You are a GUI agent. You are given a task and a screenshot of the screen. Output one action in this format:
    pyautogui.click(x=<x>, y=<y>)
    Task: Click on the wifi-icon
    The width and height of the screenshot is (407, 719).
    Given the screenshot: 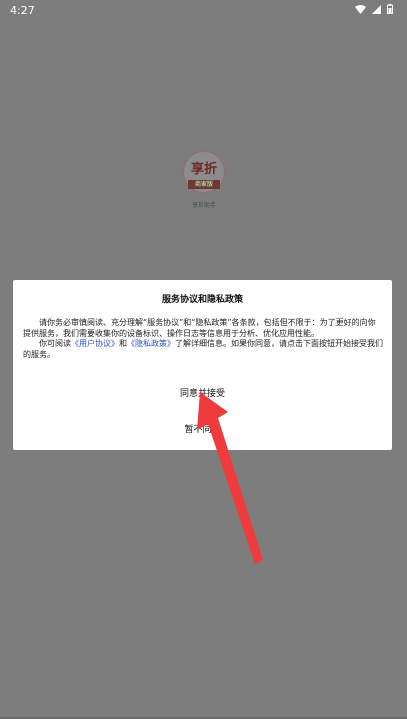 What is the action you would take?
    pyautogui.click(x=360, y=9)
    